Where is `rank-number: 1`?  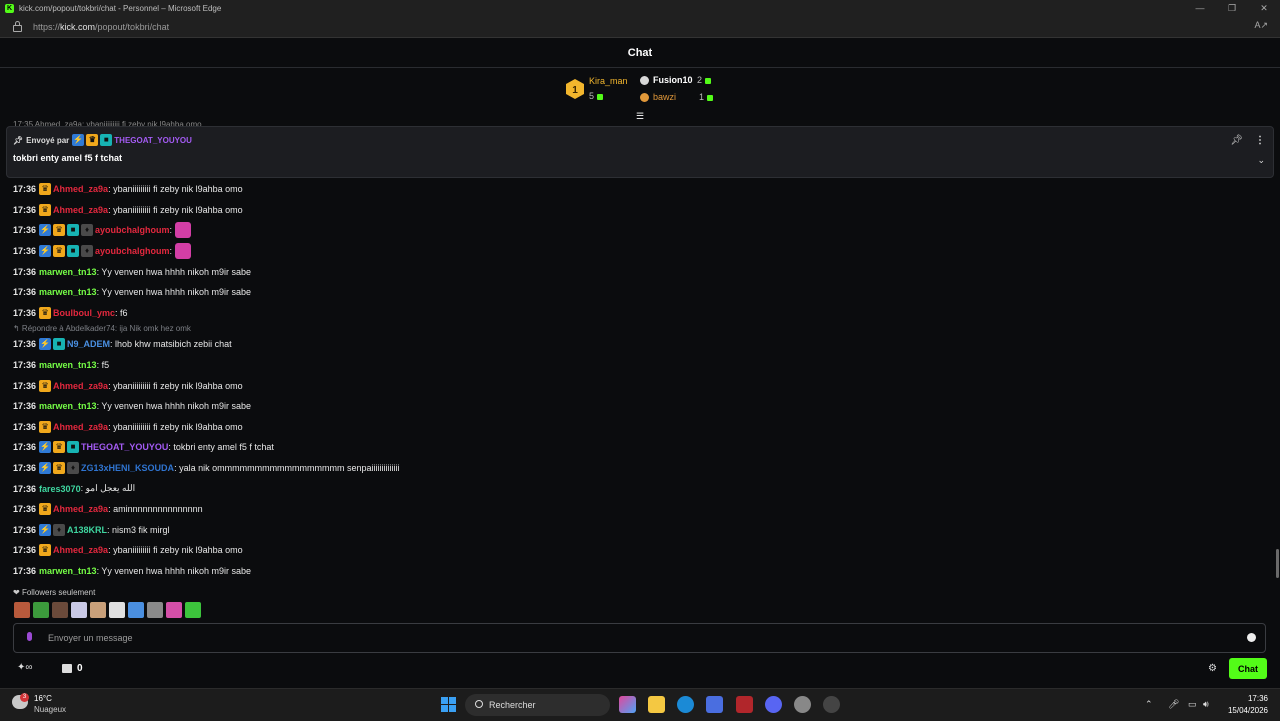 rank-number: 1 is located at coordinates (575, 90).